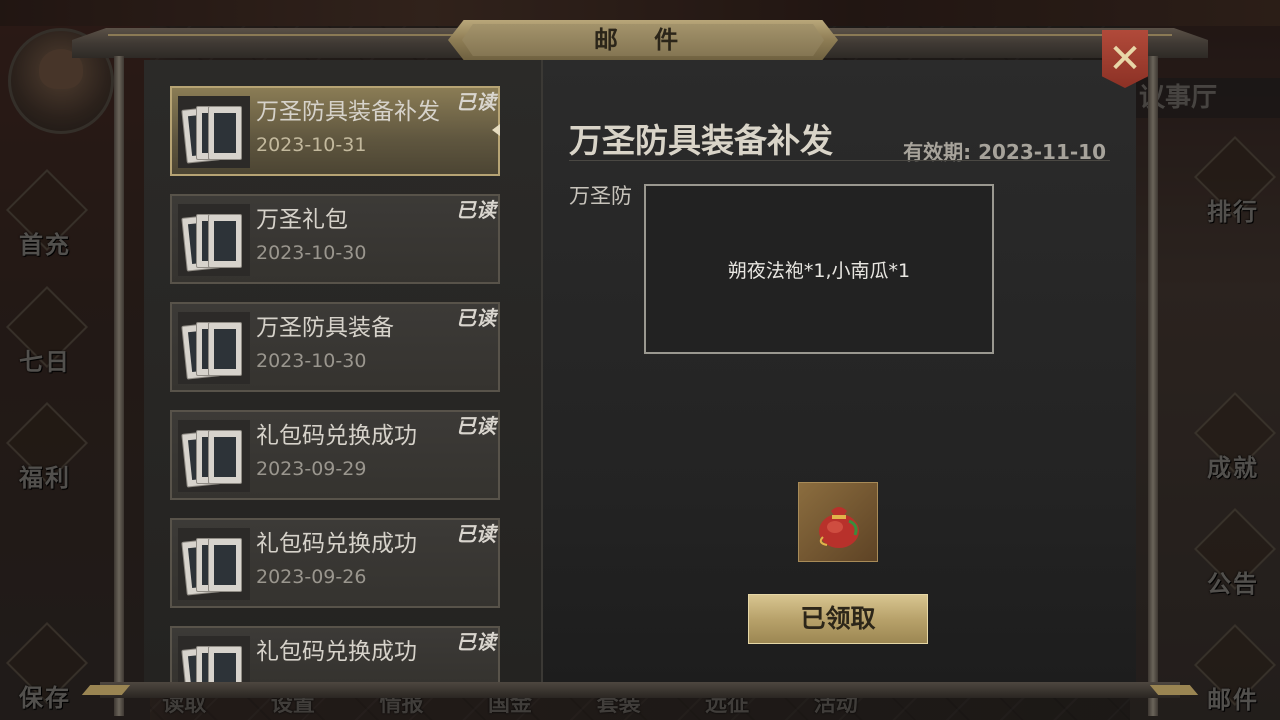 The image size is (1280, 720). I want to click on tooltip-text: 朔夜法袍*1,小南瓜*1, so click(819, 270).